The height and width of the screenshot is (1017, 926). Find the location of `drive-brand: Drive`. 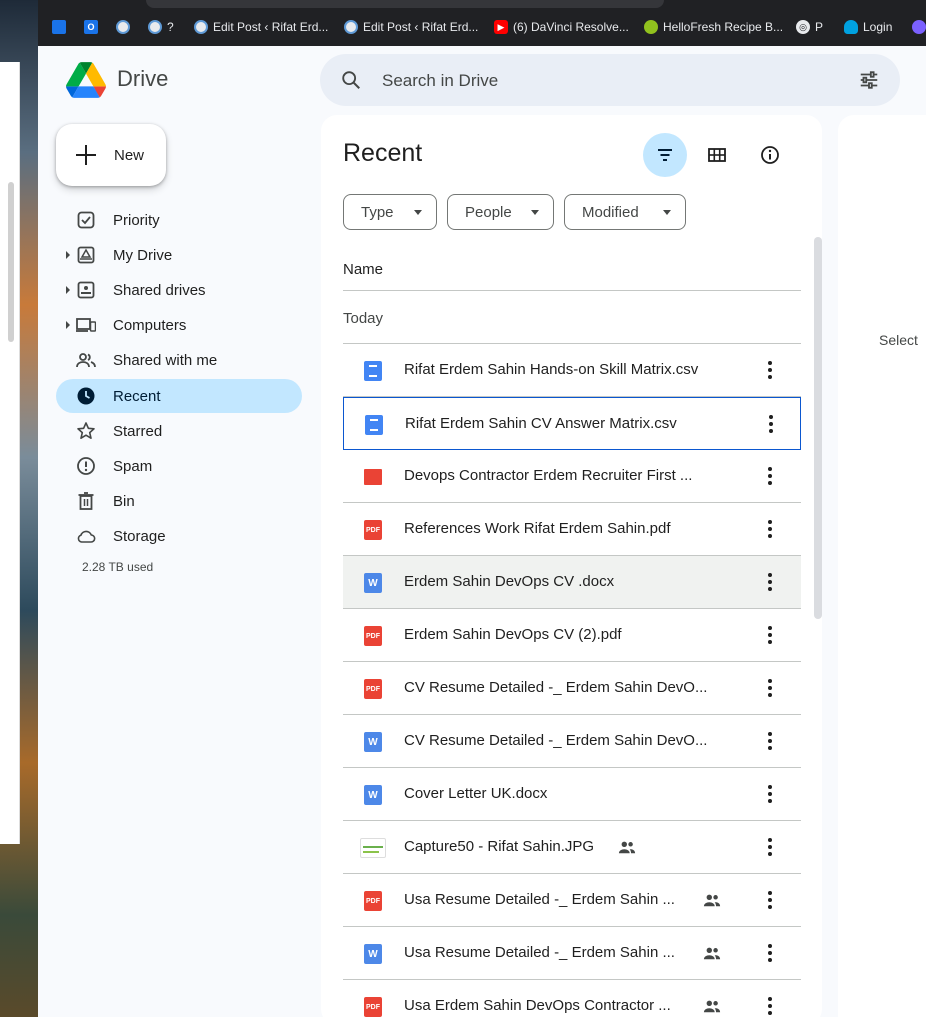

drive-brand: Drive is located at coordinates (142, 79).